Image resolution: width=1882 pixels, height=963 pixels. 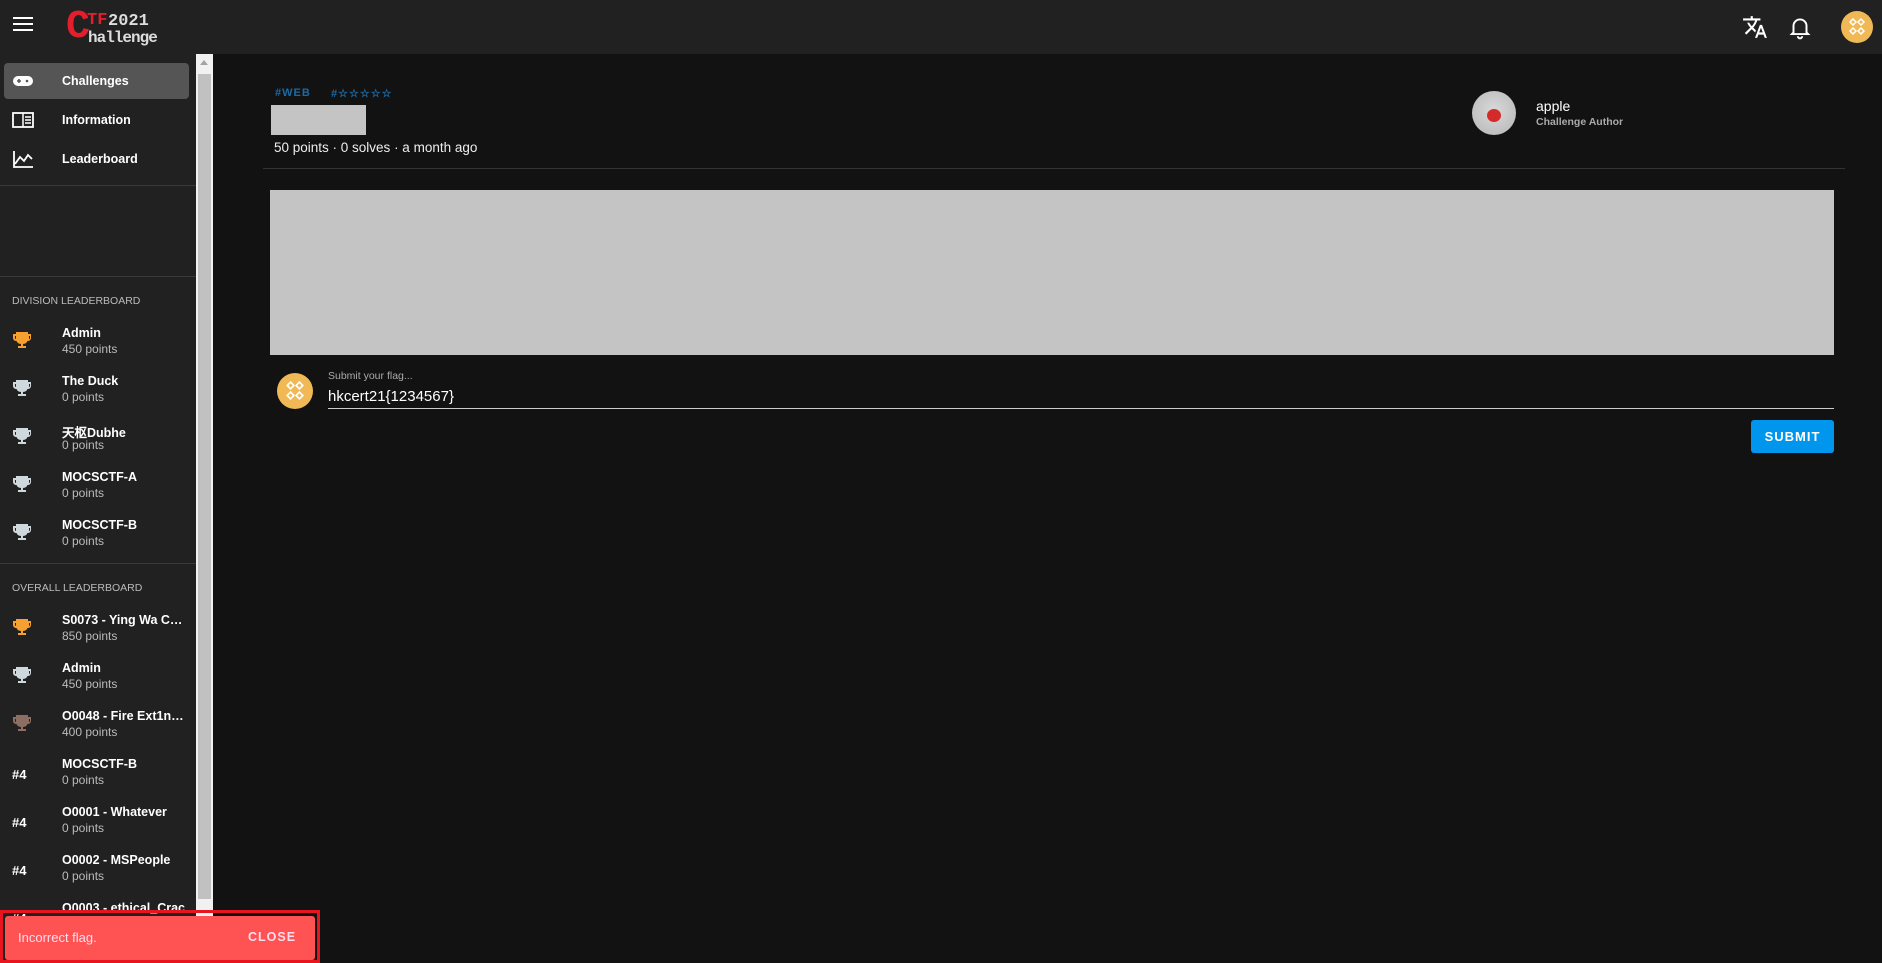 I want to click on category-tag: #WEB, so click(x=293, y=93).